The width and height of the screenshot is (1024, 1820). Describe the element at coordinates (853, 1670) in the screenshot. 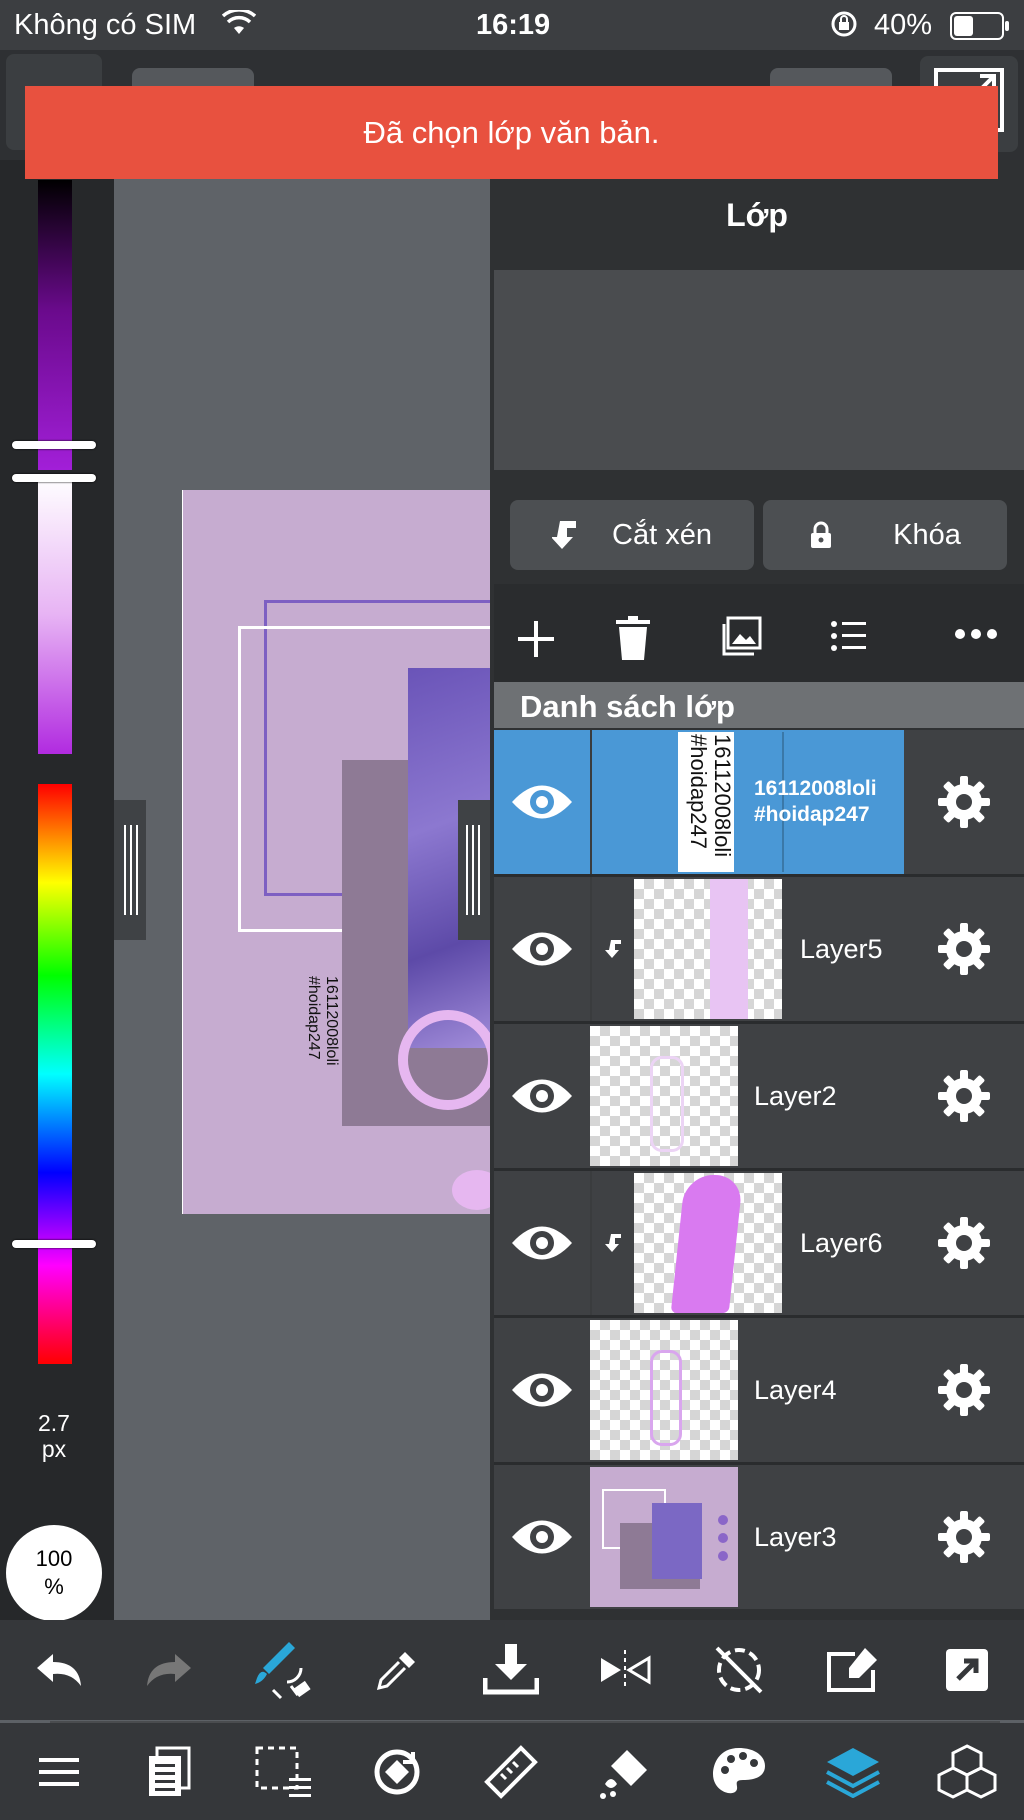

I see `edit-frame-button` at that location.